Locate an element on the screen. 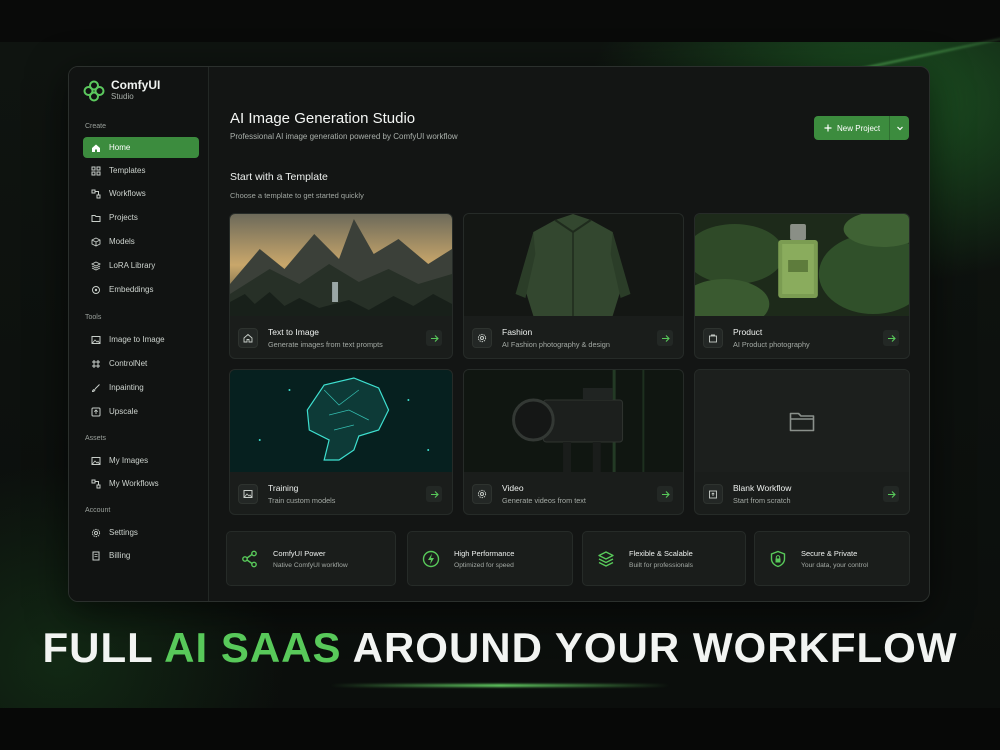 This screenshot has height=750, width=1000. new-project-dropdown is located at coordinates (899, 128).